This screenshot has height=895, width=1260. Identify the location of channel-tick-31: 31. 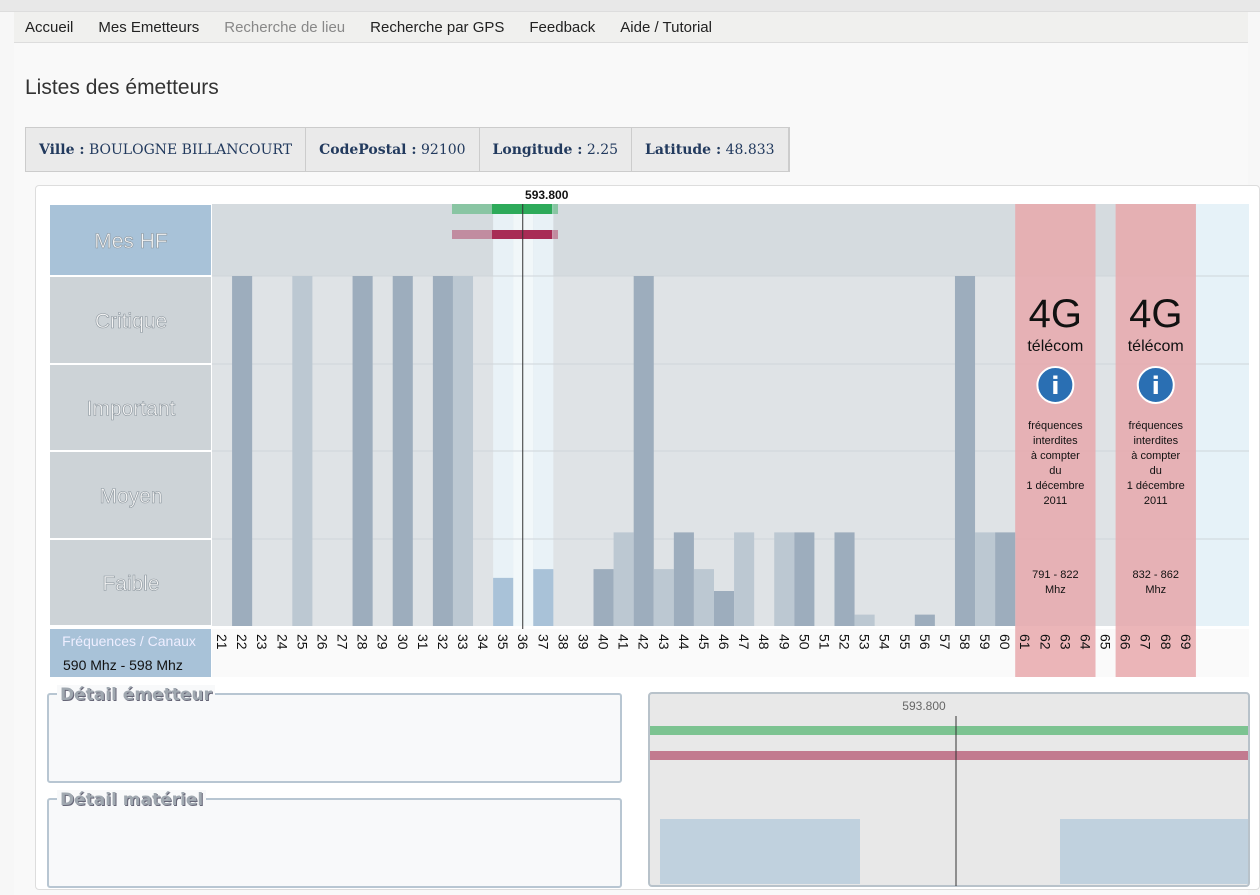
(423, 642).